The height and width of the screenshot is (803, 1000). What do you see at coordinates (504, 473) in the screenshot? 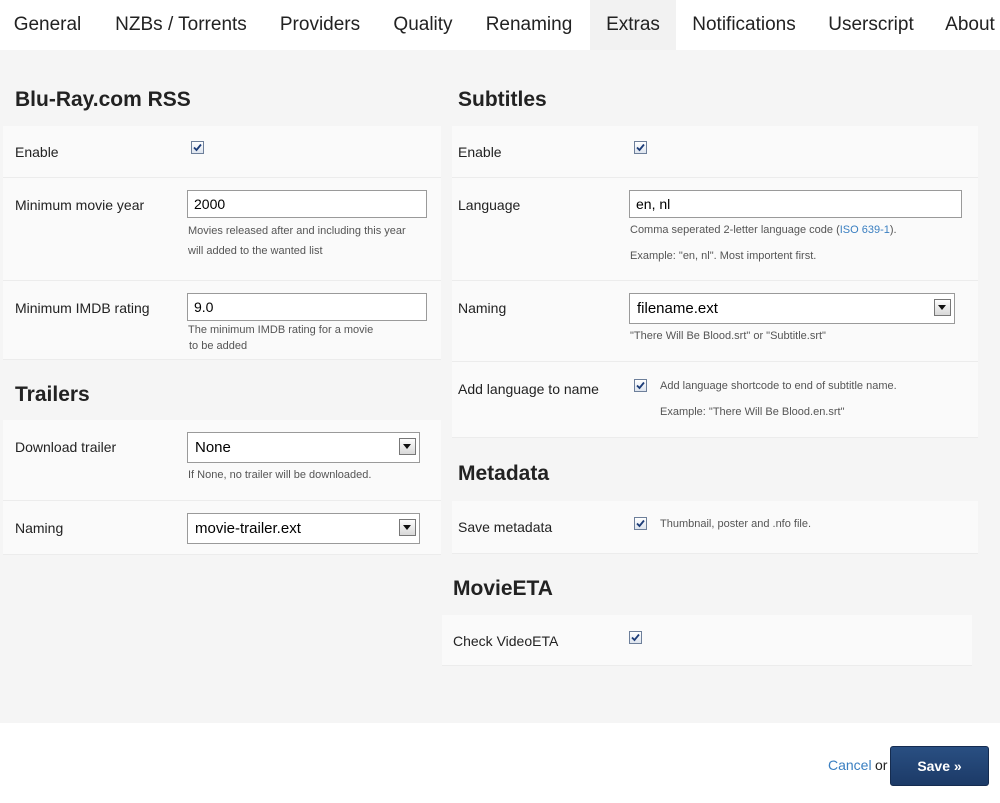
I see `metadata-section-title: Metadata` at bounding box center [504, 473].